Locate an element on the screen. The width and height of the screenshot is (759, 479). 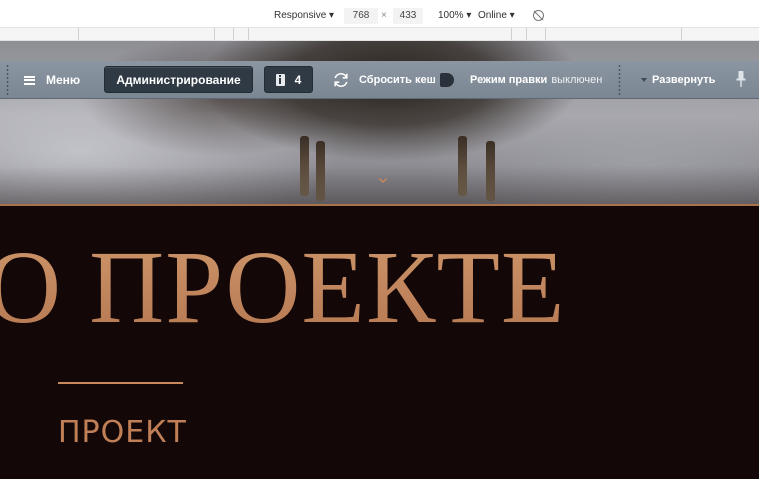
edit-mode-toggle: Режим правки выключен is located at coordinates (521, 80).